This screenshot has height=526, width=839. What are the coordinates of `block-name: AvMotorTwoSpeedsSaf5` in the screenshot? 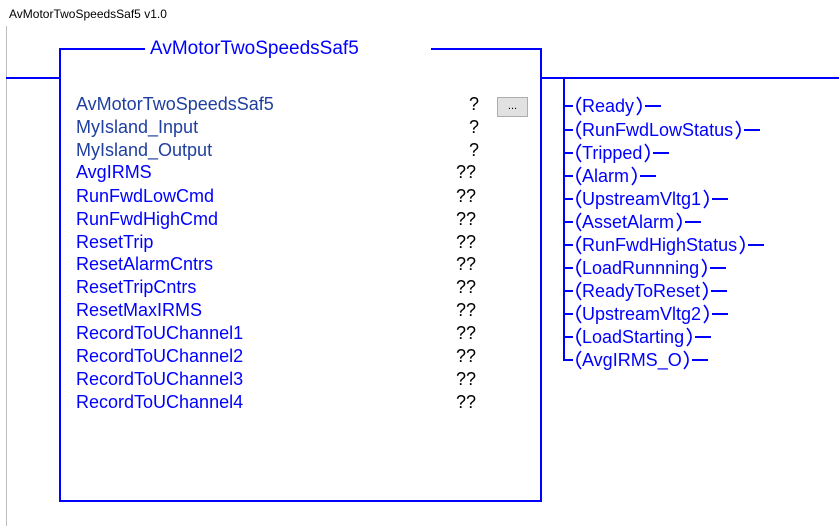 It's located at (254, 48).